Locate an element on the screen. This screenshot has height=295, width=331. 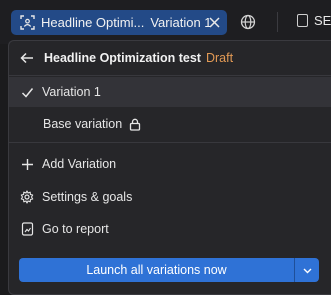
check-icon is located at coordinates (27, 92).